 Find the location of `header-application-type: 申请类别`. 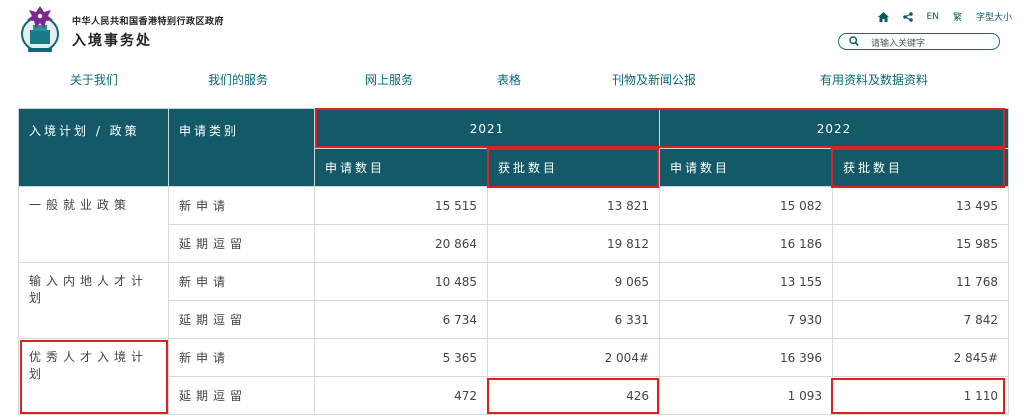

header-application-type: 申请类别 is located at coordinates (241, 147).